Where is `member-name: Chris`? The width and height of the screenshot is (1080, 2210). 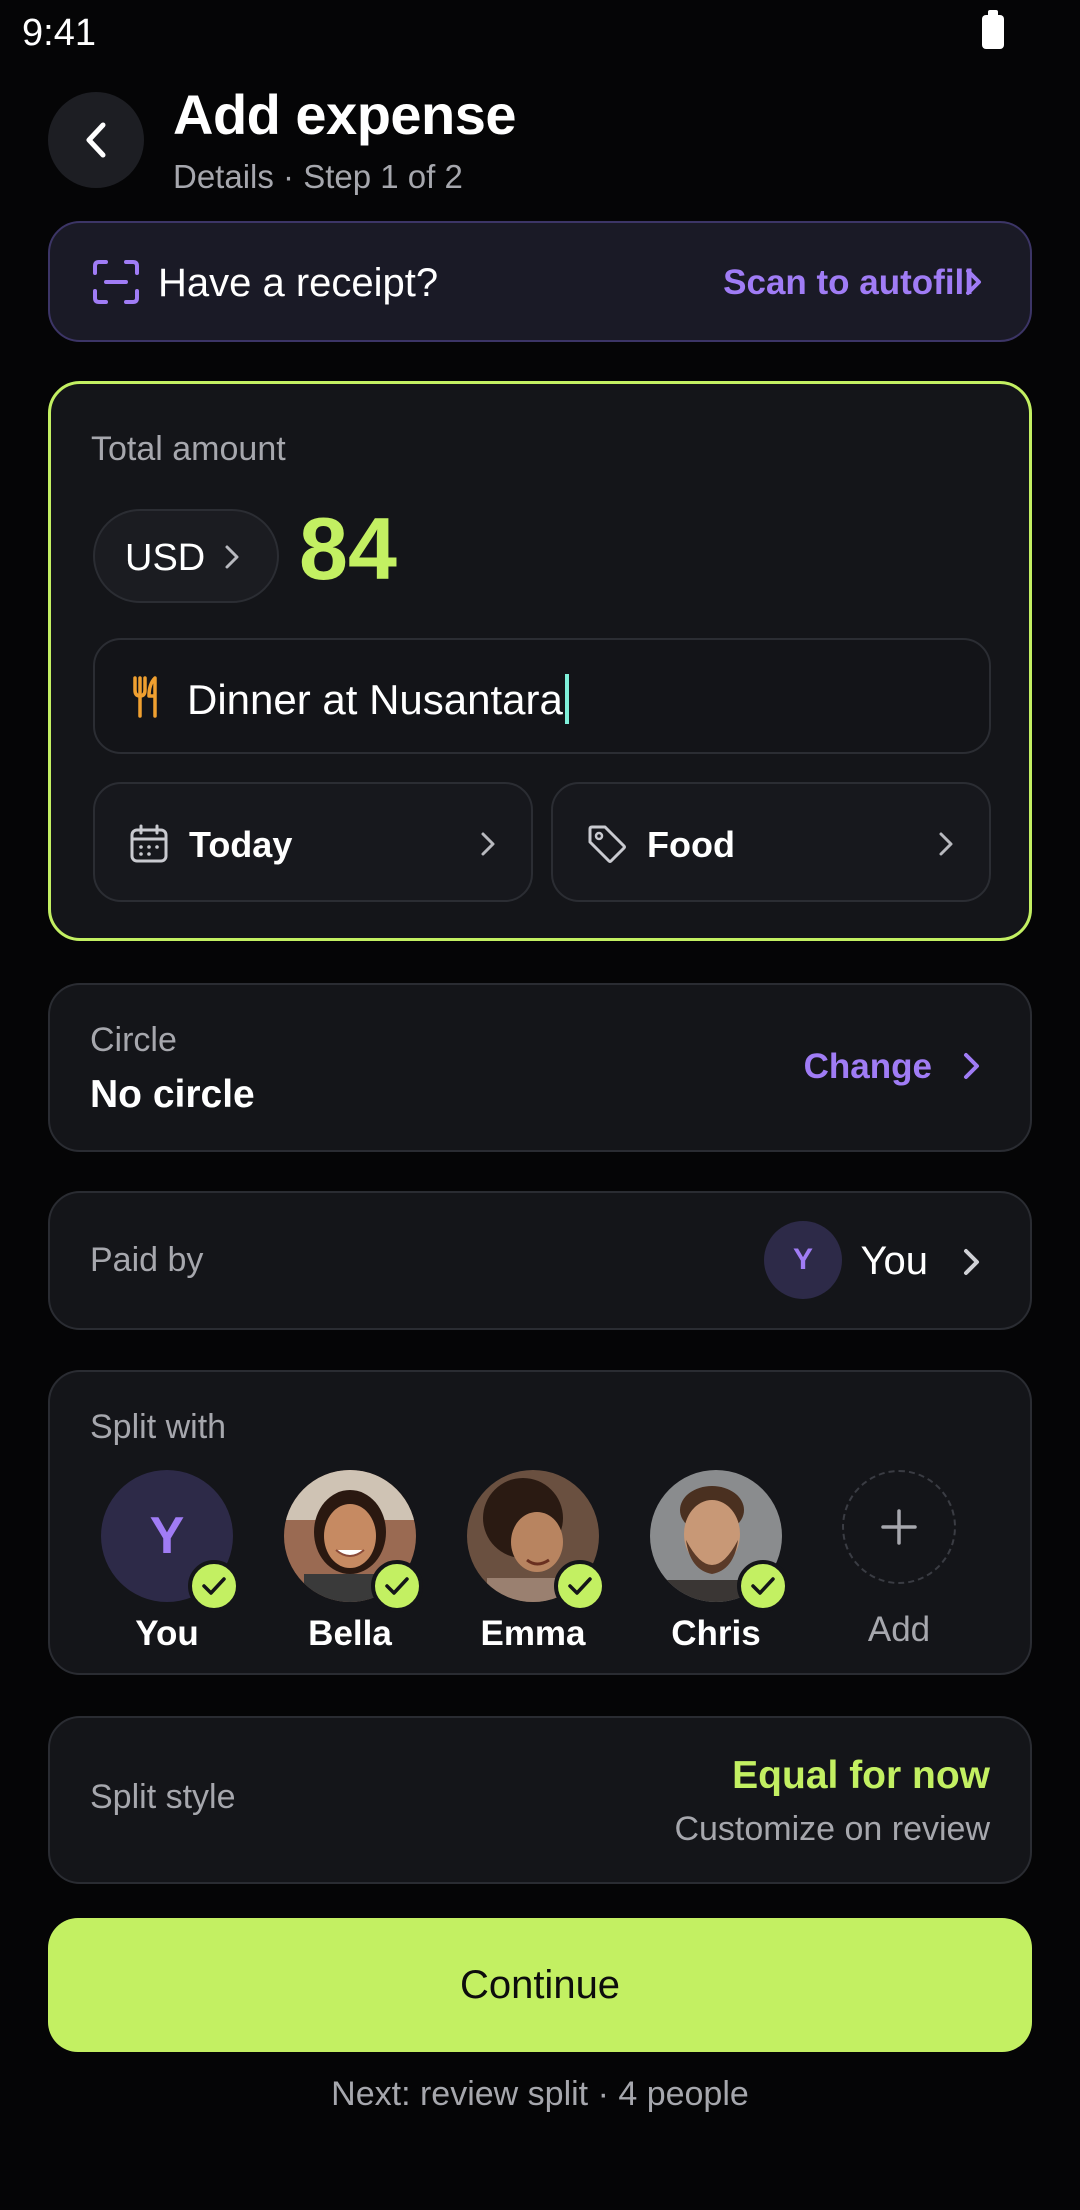
member-name: Chris is located at coordinates (716, 1633).